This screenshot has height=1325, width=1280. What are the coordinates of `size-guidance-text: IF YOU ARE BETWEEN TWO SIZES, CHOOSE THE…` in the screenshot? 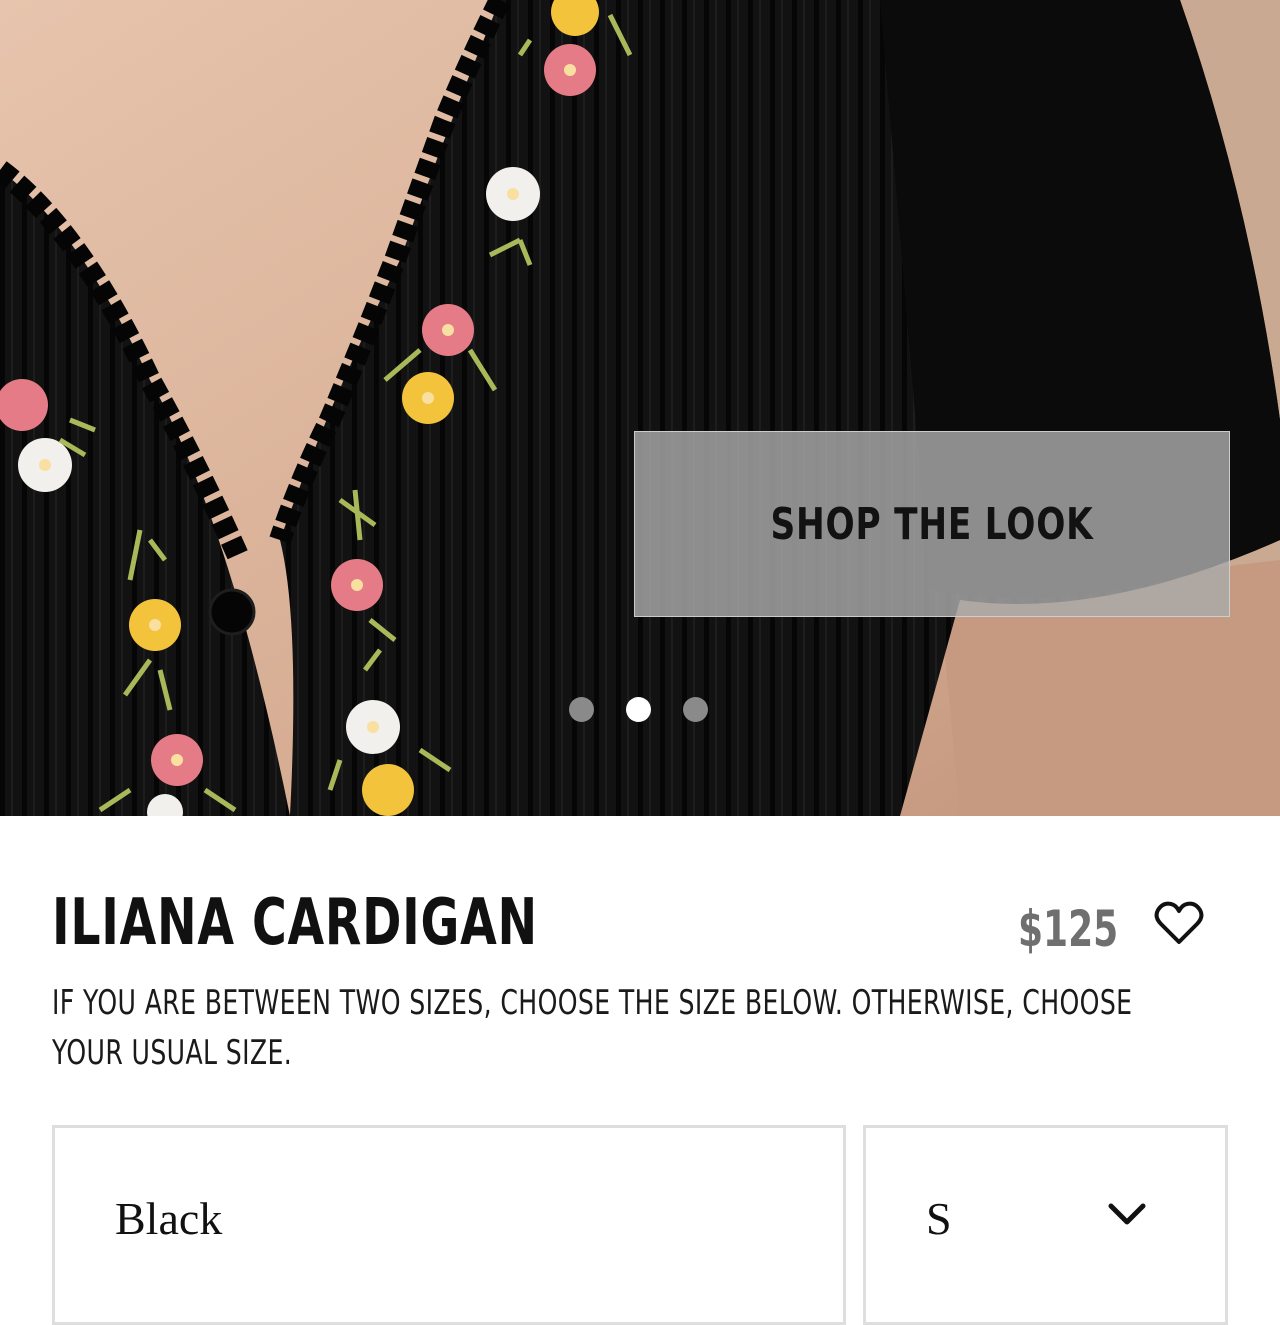 It's located at (592, 1028).